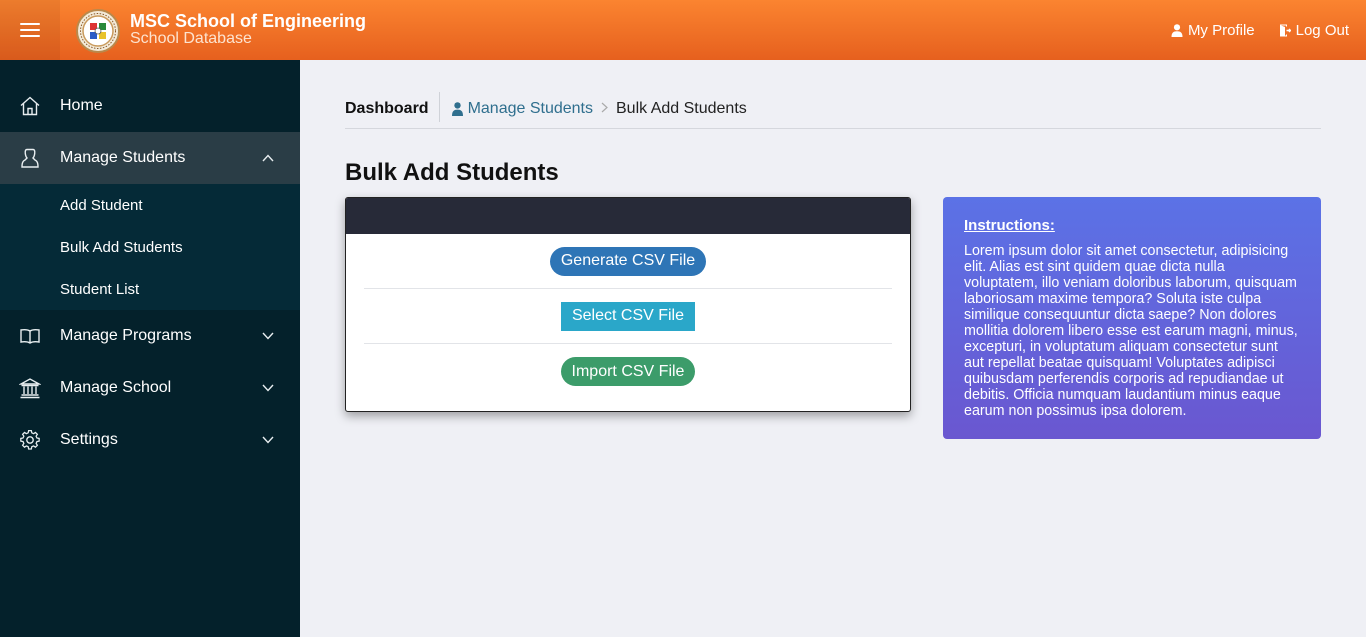  Describe the element at coordinates (1009, 225) in the screenshot. I see `instructions-title: Instructions:` at that location.